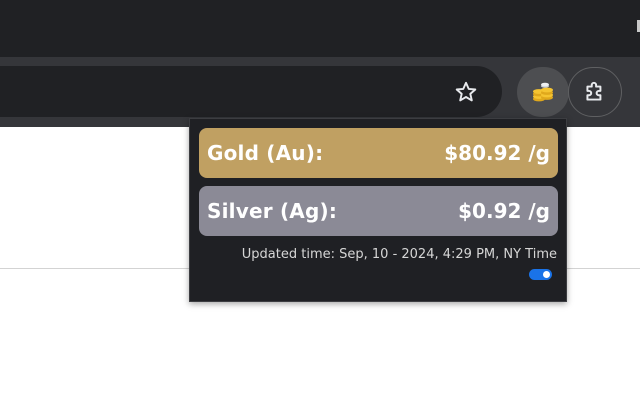 This screenshot has width=640, height=400. I want to click on bookmark-star-button, so click(466, 92).